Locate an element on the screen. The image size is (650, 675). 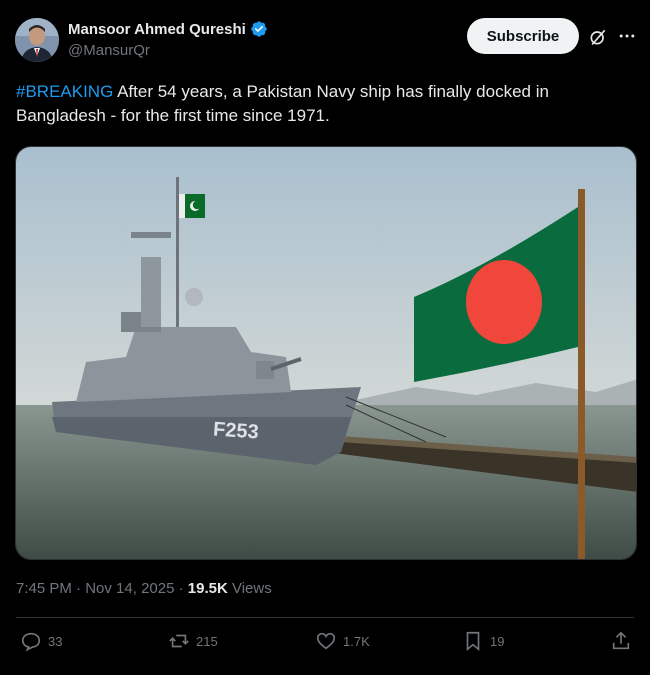
bookmark-button: 19 is located at coordinates (483, 641).